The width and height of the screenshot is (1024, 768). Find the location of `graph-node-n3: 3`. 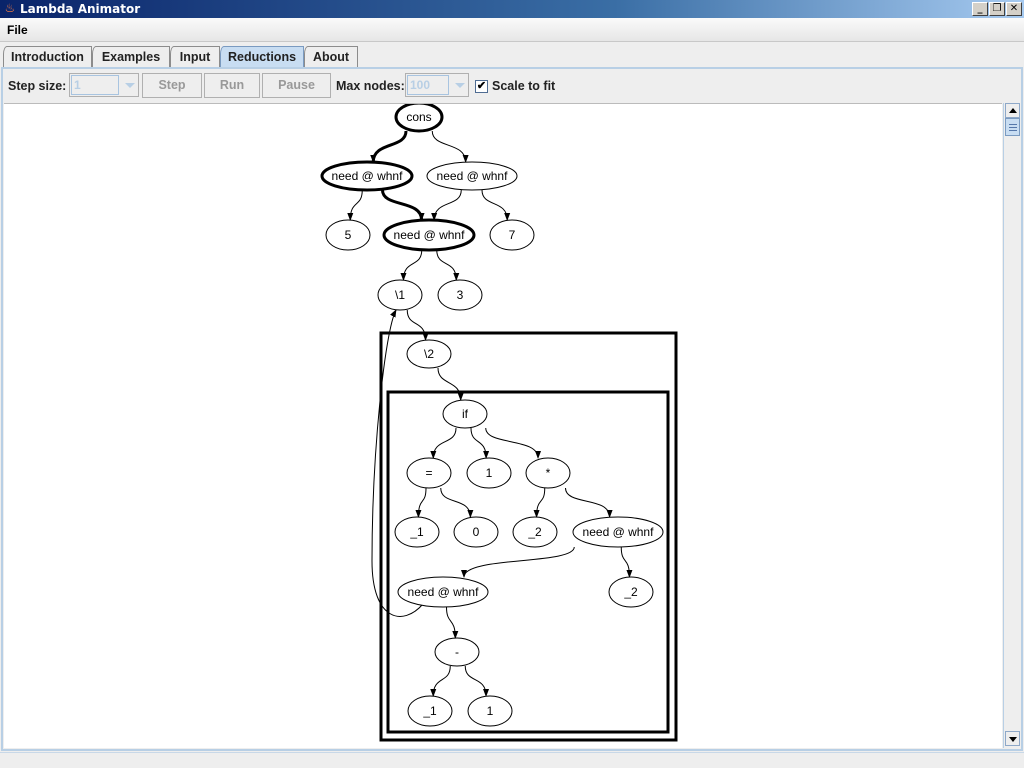

graph-node-n3: 3 is located at coordinates (460, 295).